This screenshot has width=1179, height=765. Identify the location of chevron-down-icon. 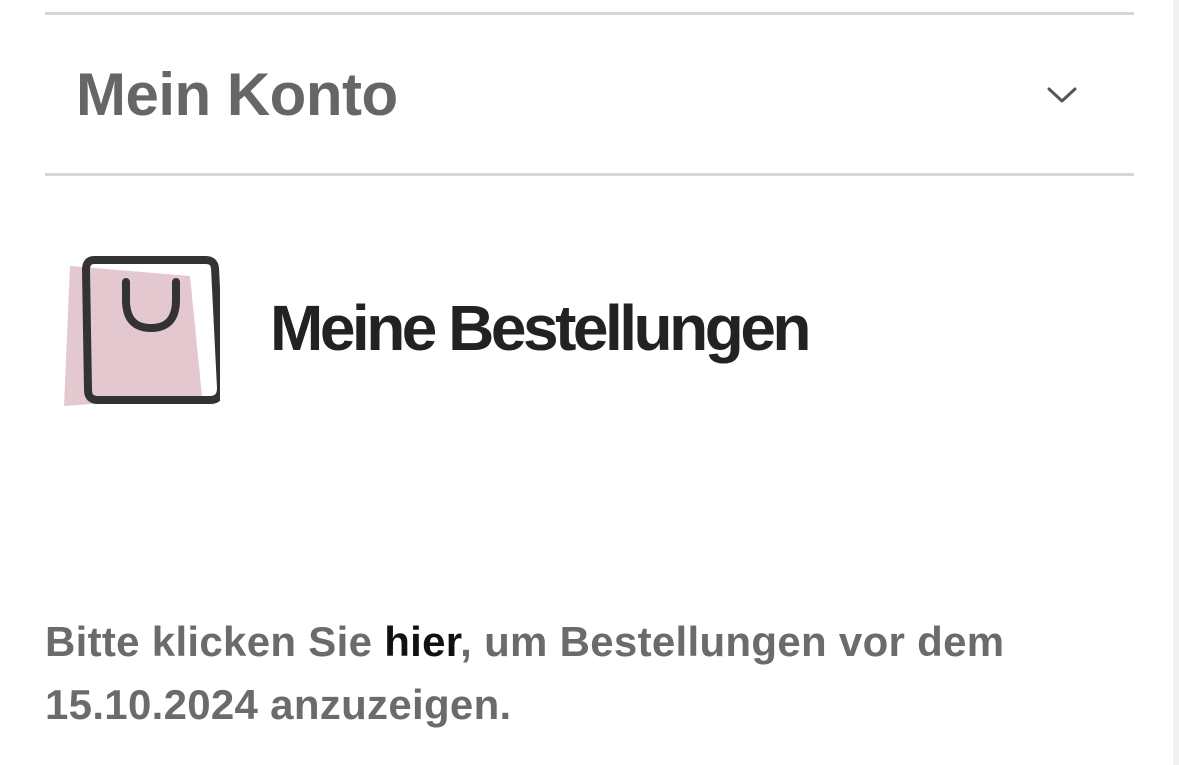
(1062, 95).